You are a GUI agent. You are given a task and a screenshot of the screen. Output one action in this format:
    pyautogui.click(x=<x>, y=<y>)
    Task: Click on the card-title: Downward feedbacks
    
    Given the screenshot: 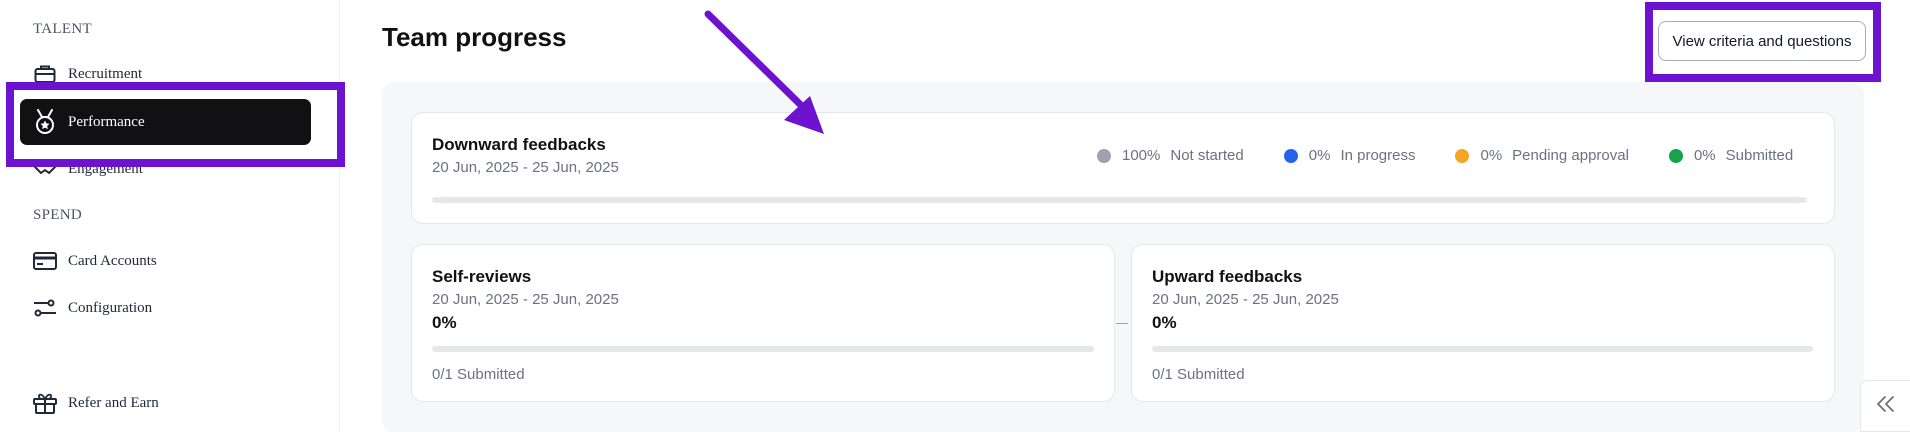 What is the action you would take?
    pyautogui.click(x=519, y=144)
    